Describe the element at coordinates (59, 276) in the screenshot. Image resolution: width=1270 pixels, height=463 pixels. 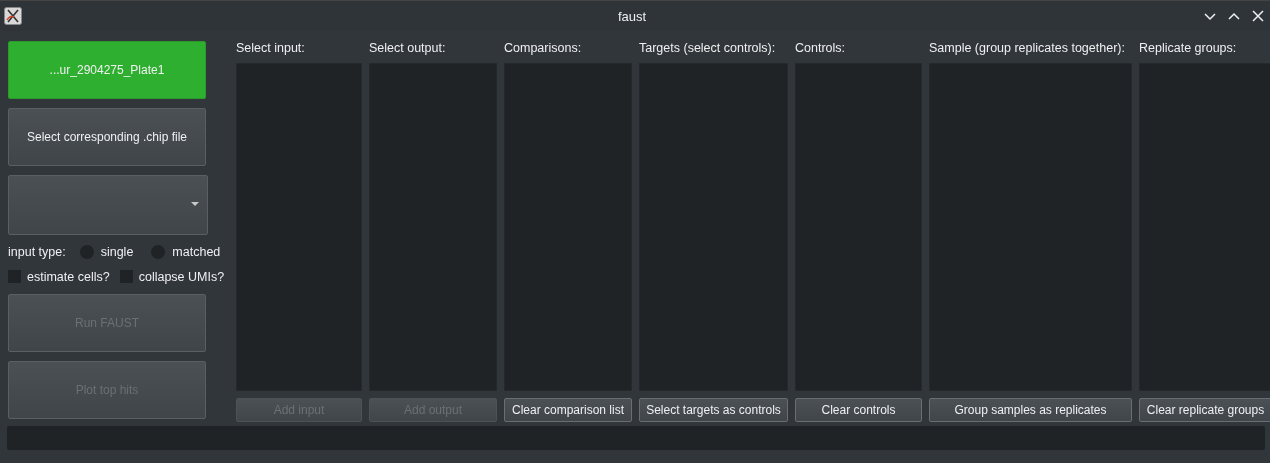
I see `checkbox-option: estimate cells?` at that location.